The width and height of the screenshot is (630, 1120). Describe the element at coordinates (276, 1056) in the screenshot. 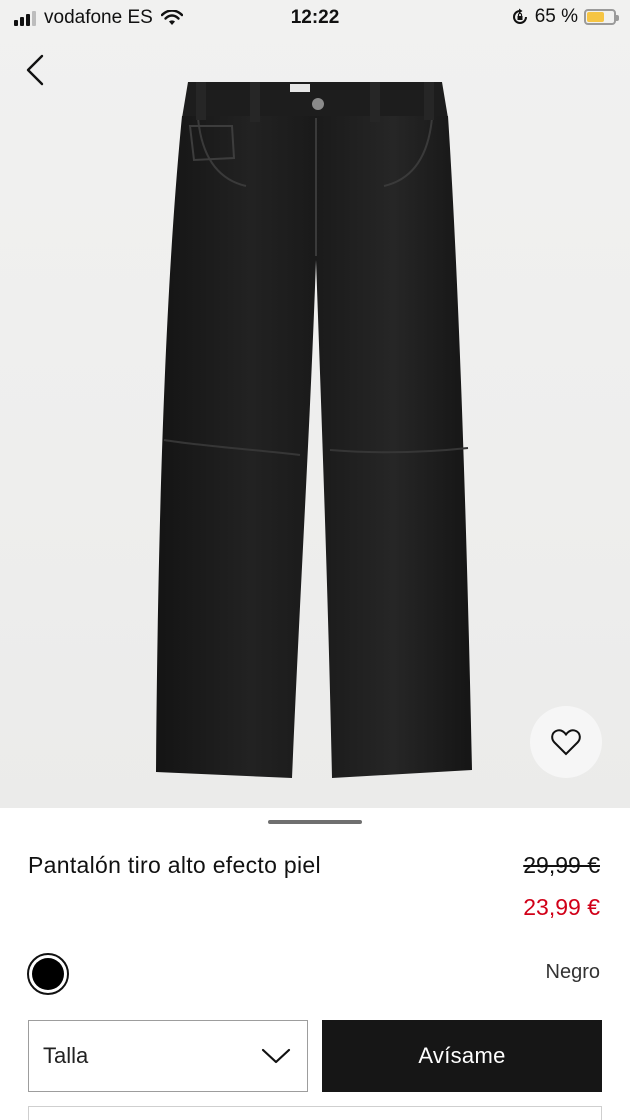

I see `chevron-down-icon` at that location.